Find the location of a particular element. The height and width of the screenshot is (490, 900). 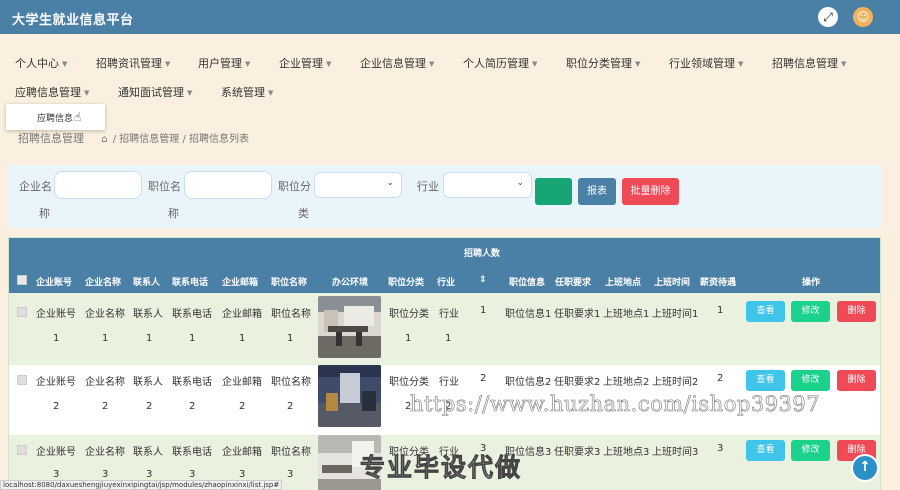

cell-place: 上班地点1 is located at coordinates (626, 314).